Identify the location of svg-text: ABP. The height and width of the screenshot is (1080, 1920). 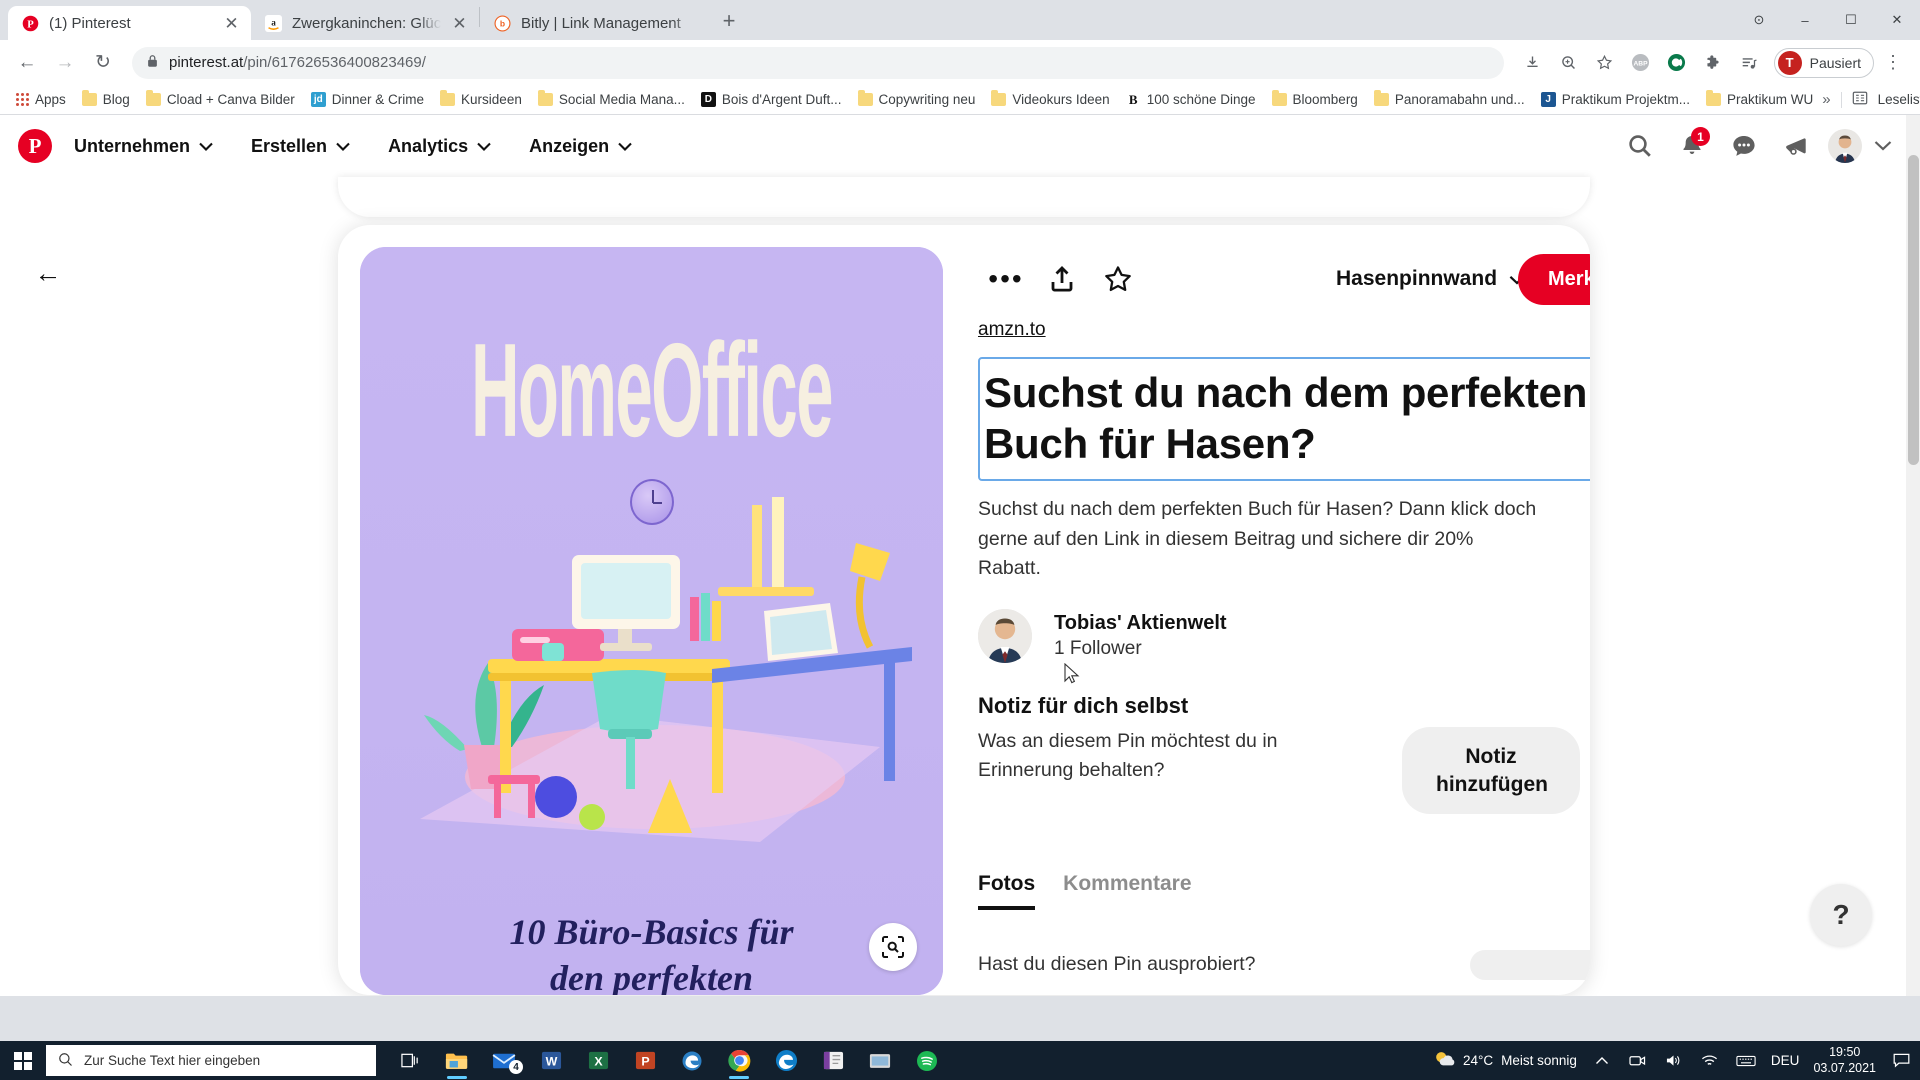
(1641, 63).